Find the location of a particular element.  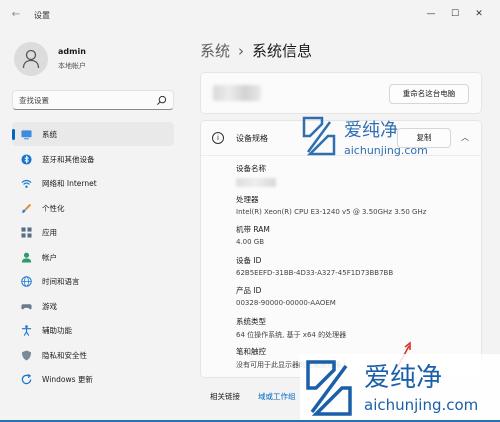

search-box is located at coordinates (93, 100).